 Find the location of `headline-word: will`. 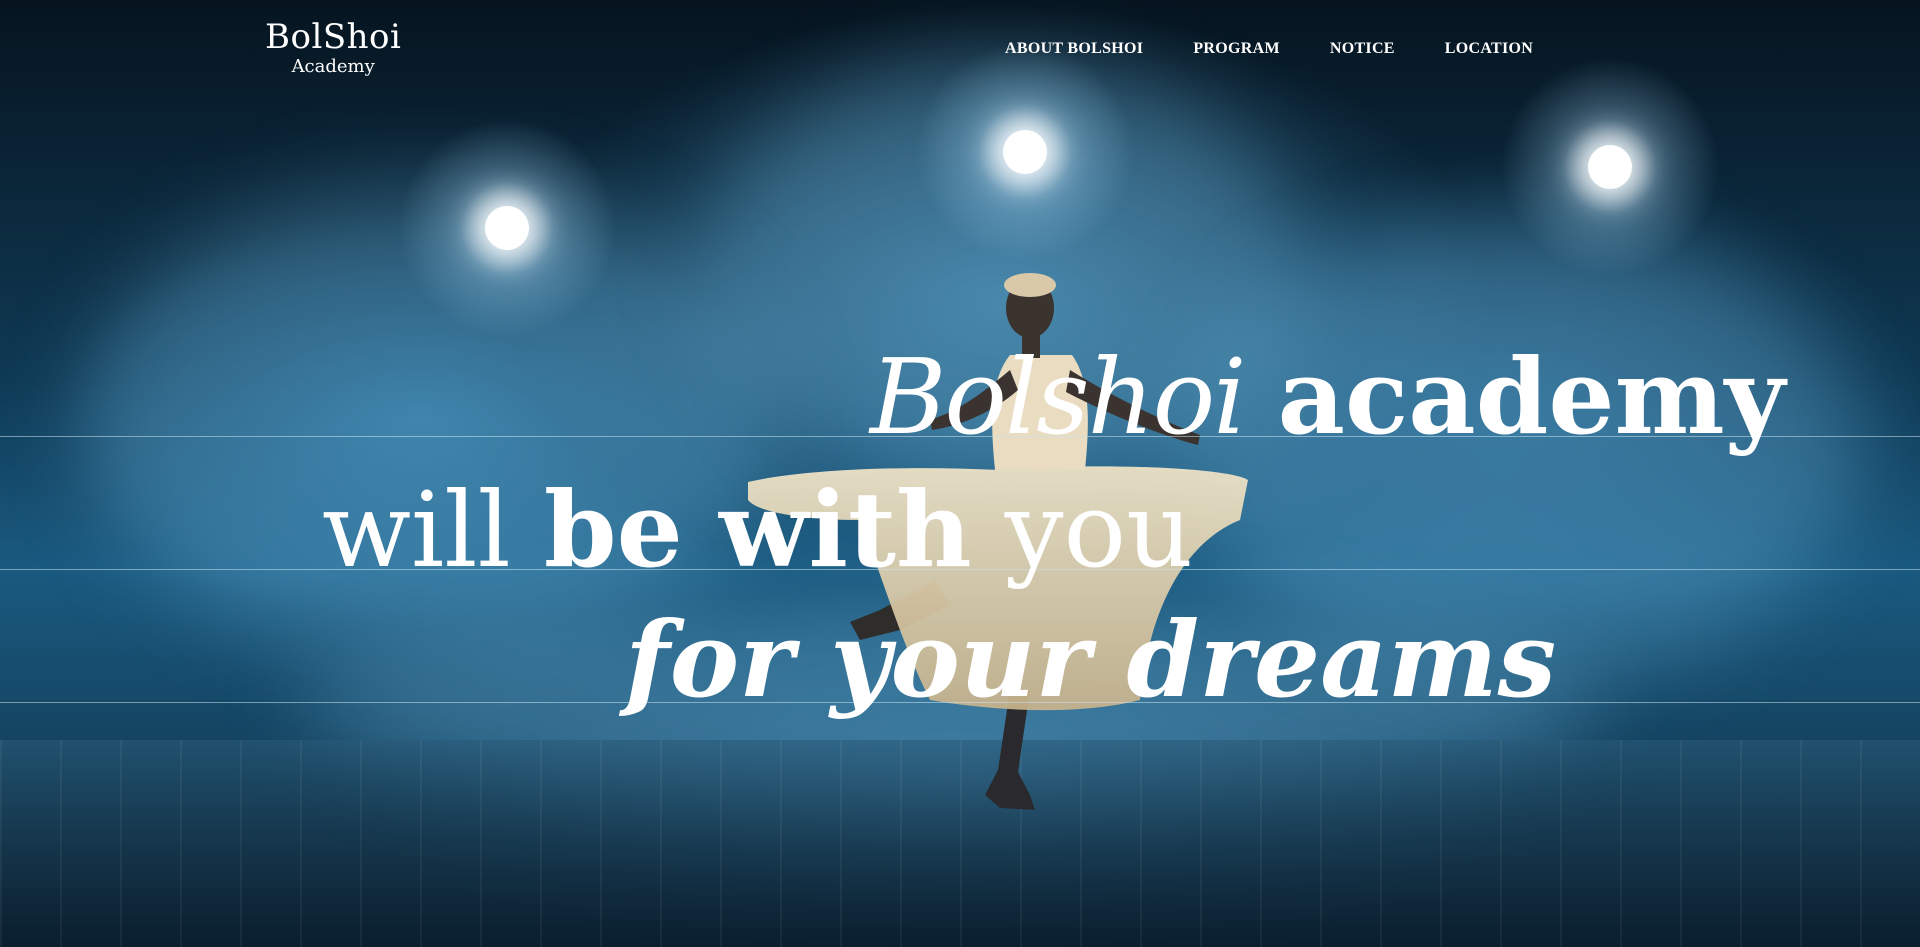

headline-word: will is located at coordinates (416, 530).